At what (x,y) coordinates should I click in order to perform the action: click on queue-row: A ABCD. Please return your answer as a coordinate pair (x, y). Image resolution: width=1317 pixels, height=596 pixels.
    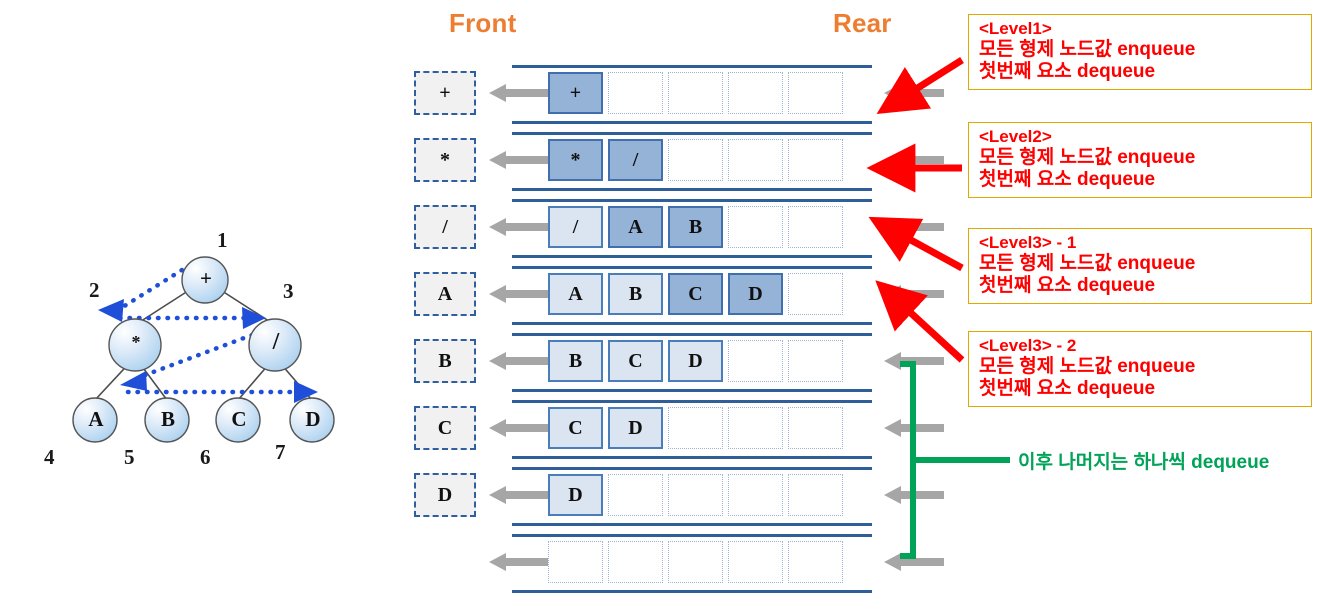
    Looking at the image, I should click on (500, 294).